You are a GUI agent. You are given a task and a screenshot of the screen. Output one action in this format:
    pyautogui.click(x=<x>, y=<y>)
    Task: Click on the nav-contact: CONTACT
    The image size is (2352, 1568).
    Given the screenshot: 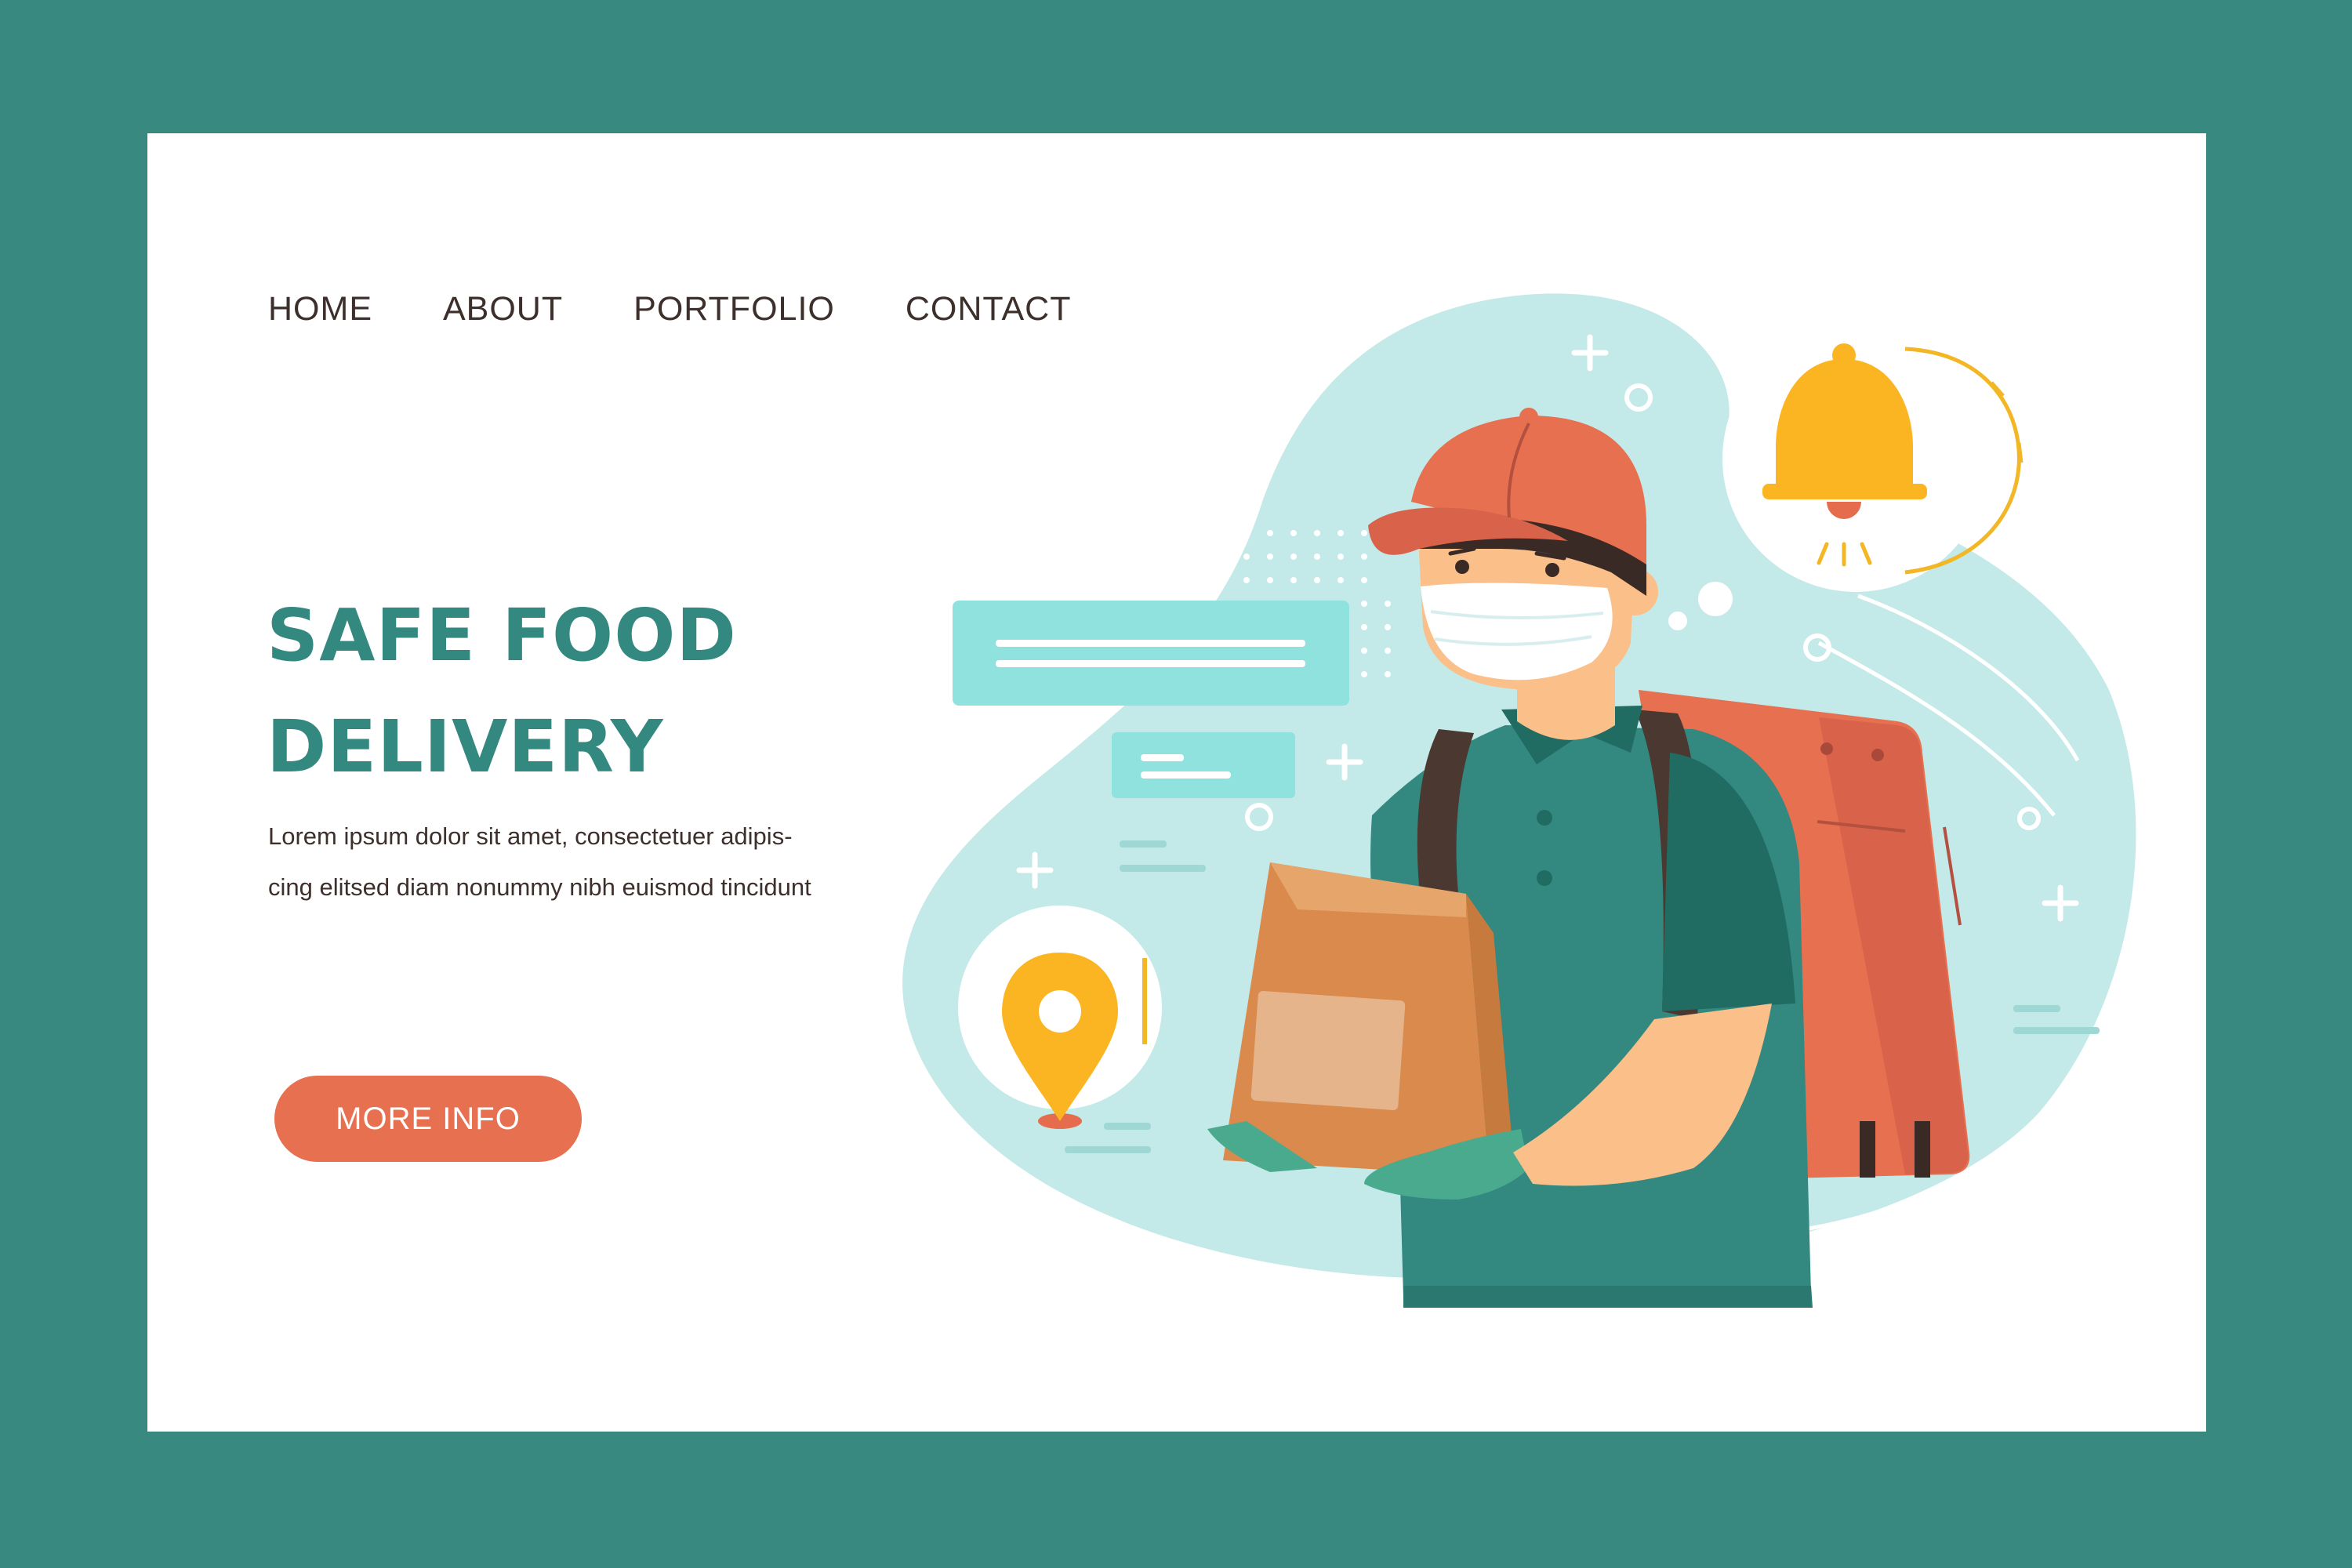 What is the action you would take?
    pyautogui.click(x=989, y=309)
    